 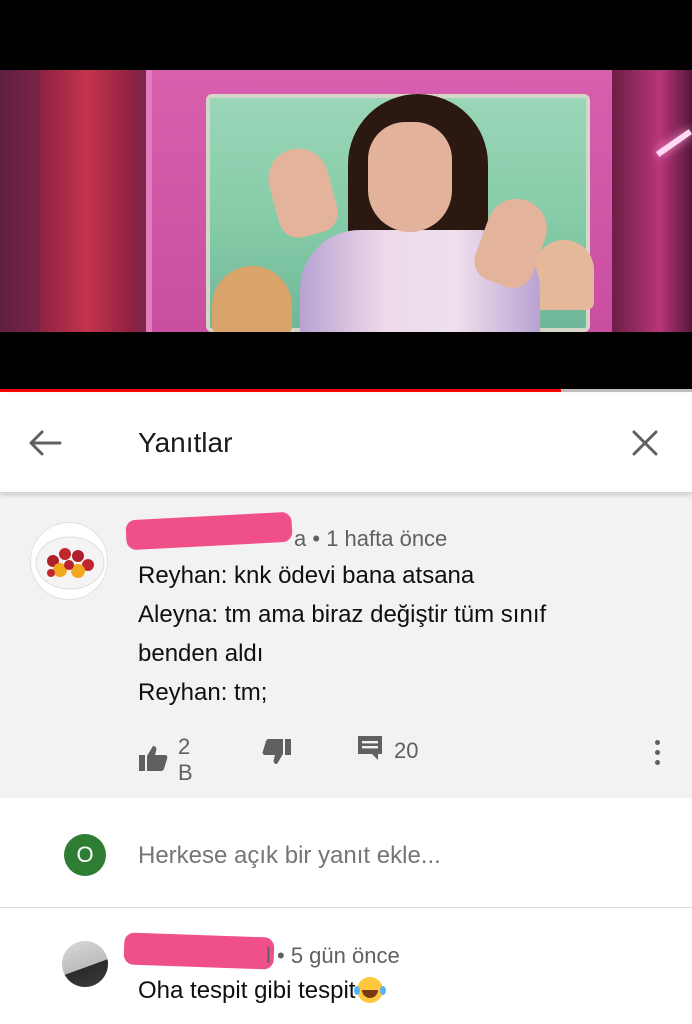 What do you see at coordinates (203, 692) in the screenshot?
I see `comment-line: Reyhan: tm;` at bounding box center [203, 692].